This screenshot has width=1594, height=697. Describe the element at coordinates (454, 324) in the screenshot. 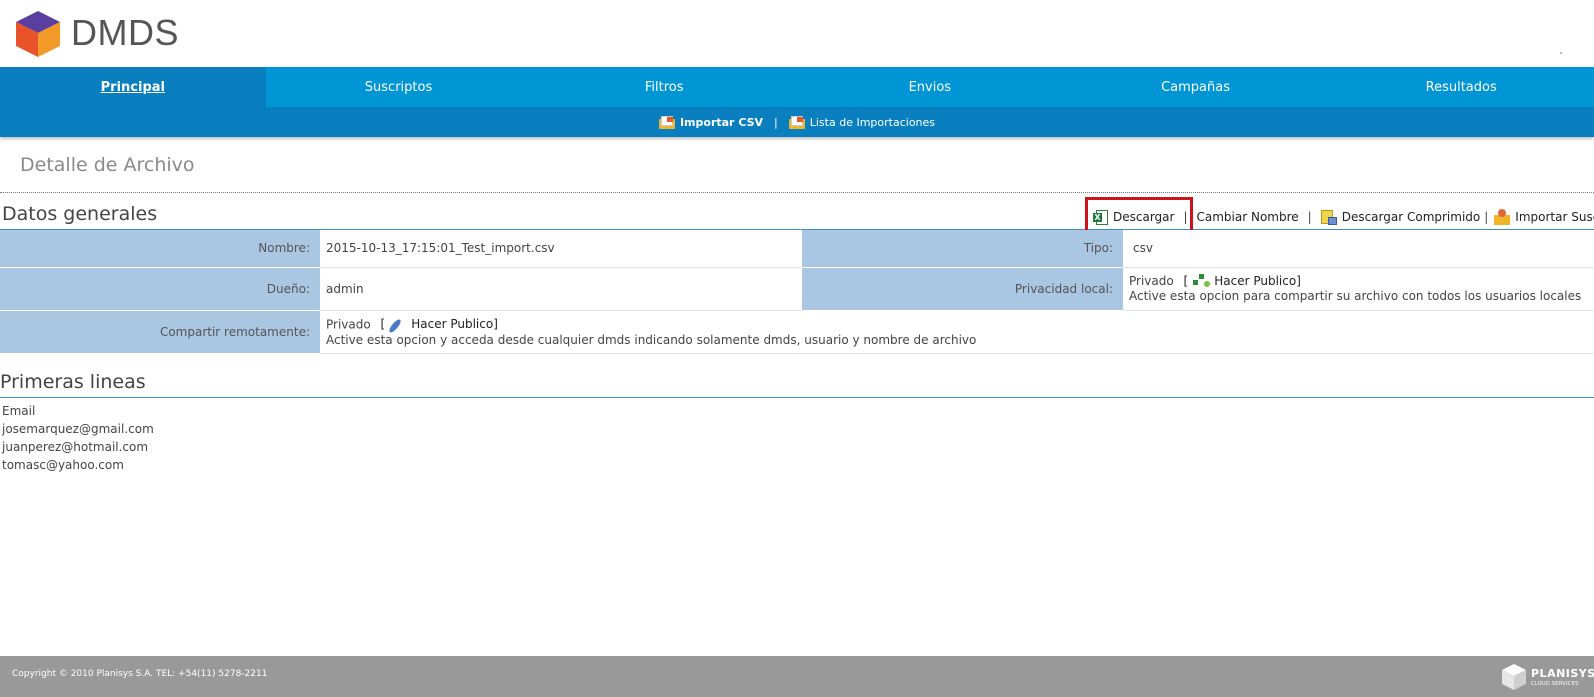

I see `remote-make-public-label: Hacer Publico]` at that location.